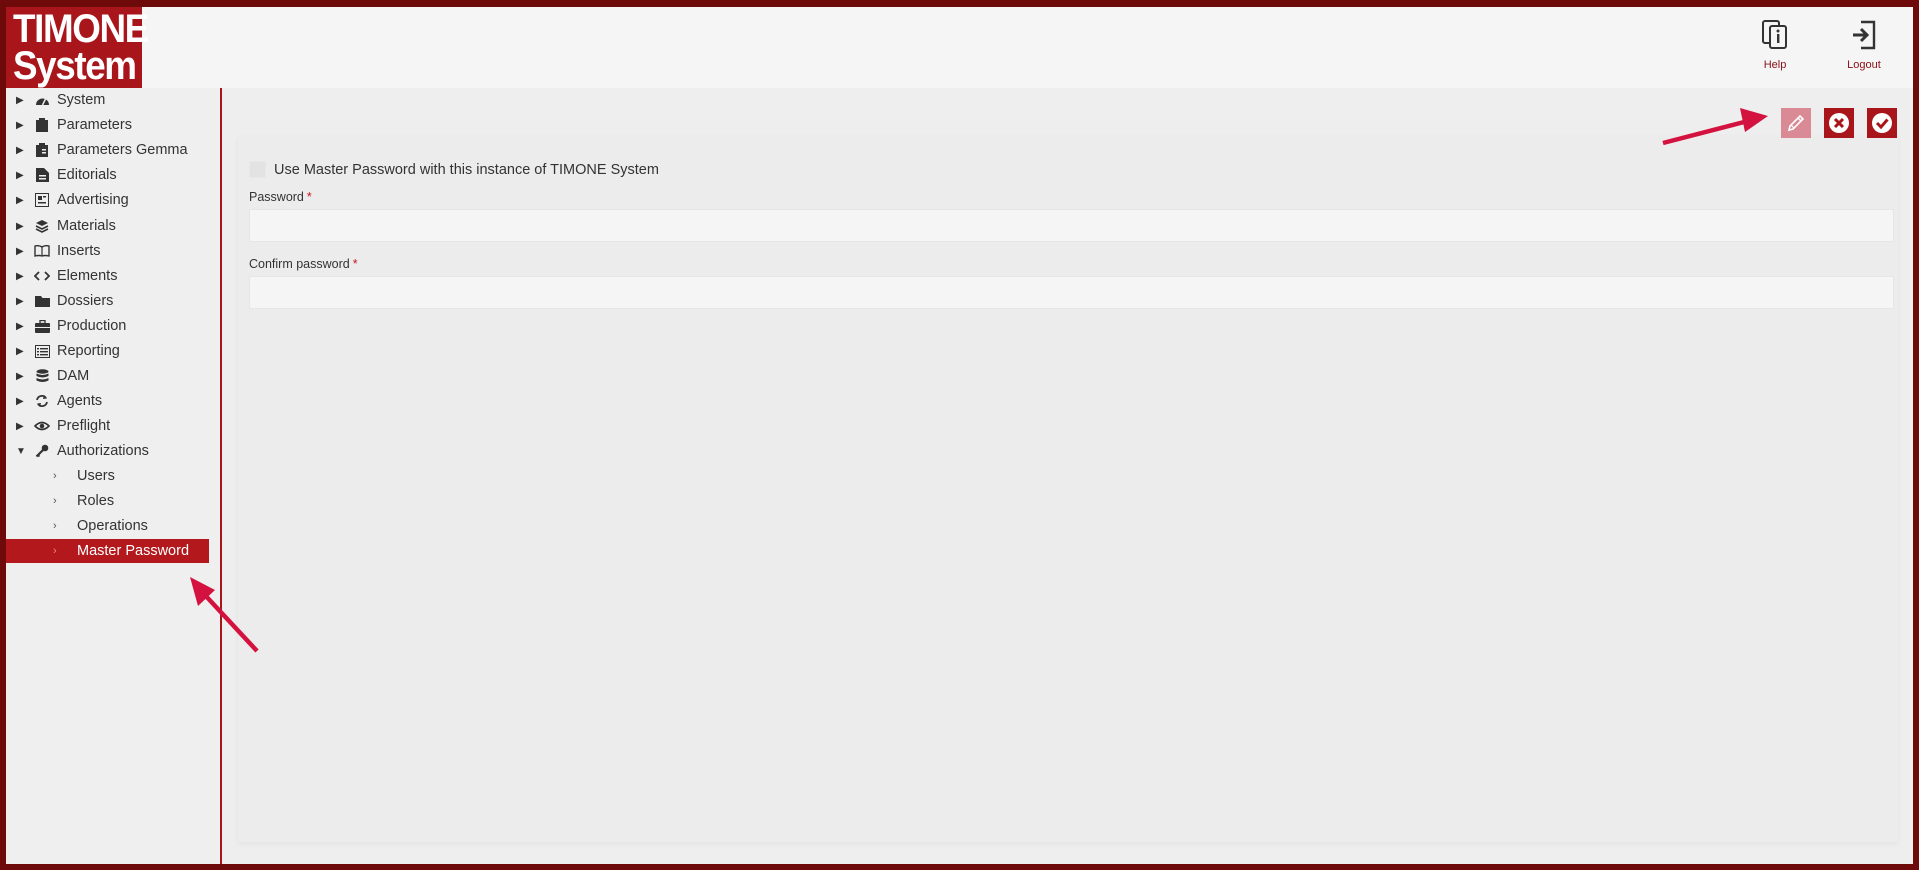 The image size is (1919, 870). Describe the element at coordinates (1715, 127) in the screenshot. I see `annotation-arrow-edit` at that location.